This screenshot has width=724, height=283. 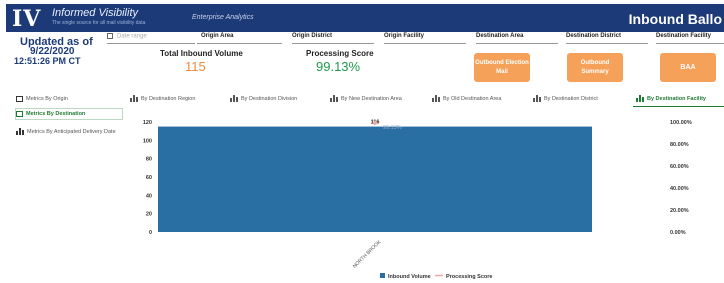 What do you see at coordinates (110, 36) in the screenshot?
I see `calendar-icon` at bounding box center [110, 36].